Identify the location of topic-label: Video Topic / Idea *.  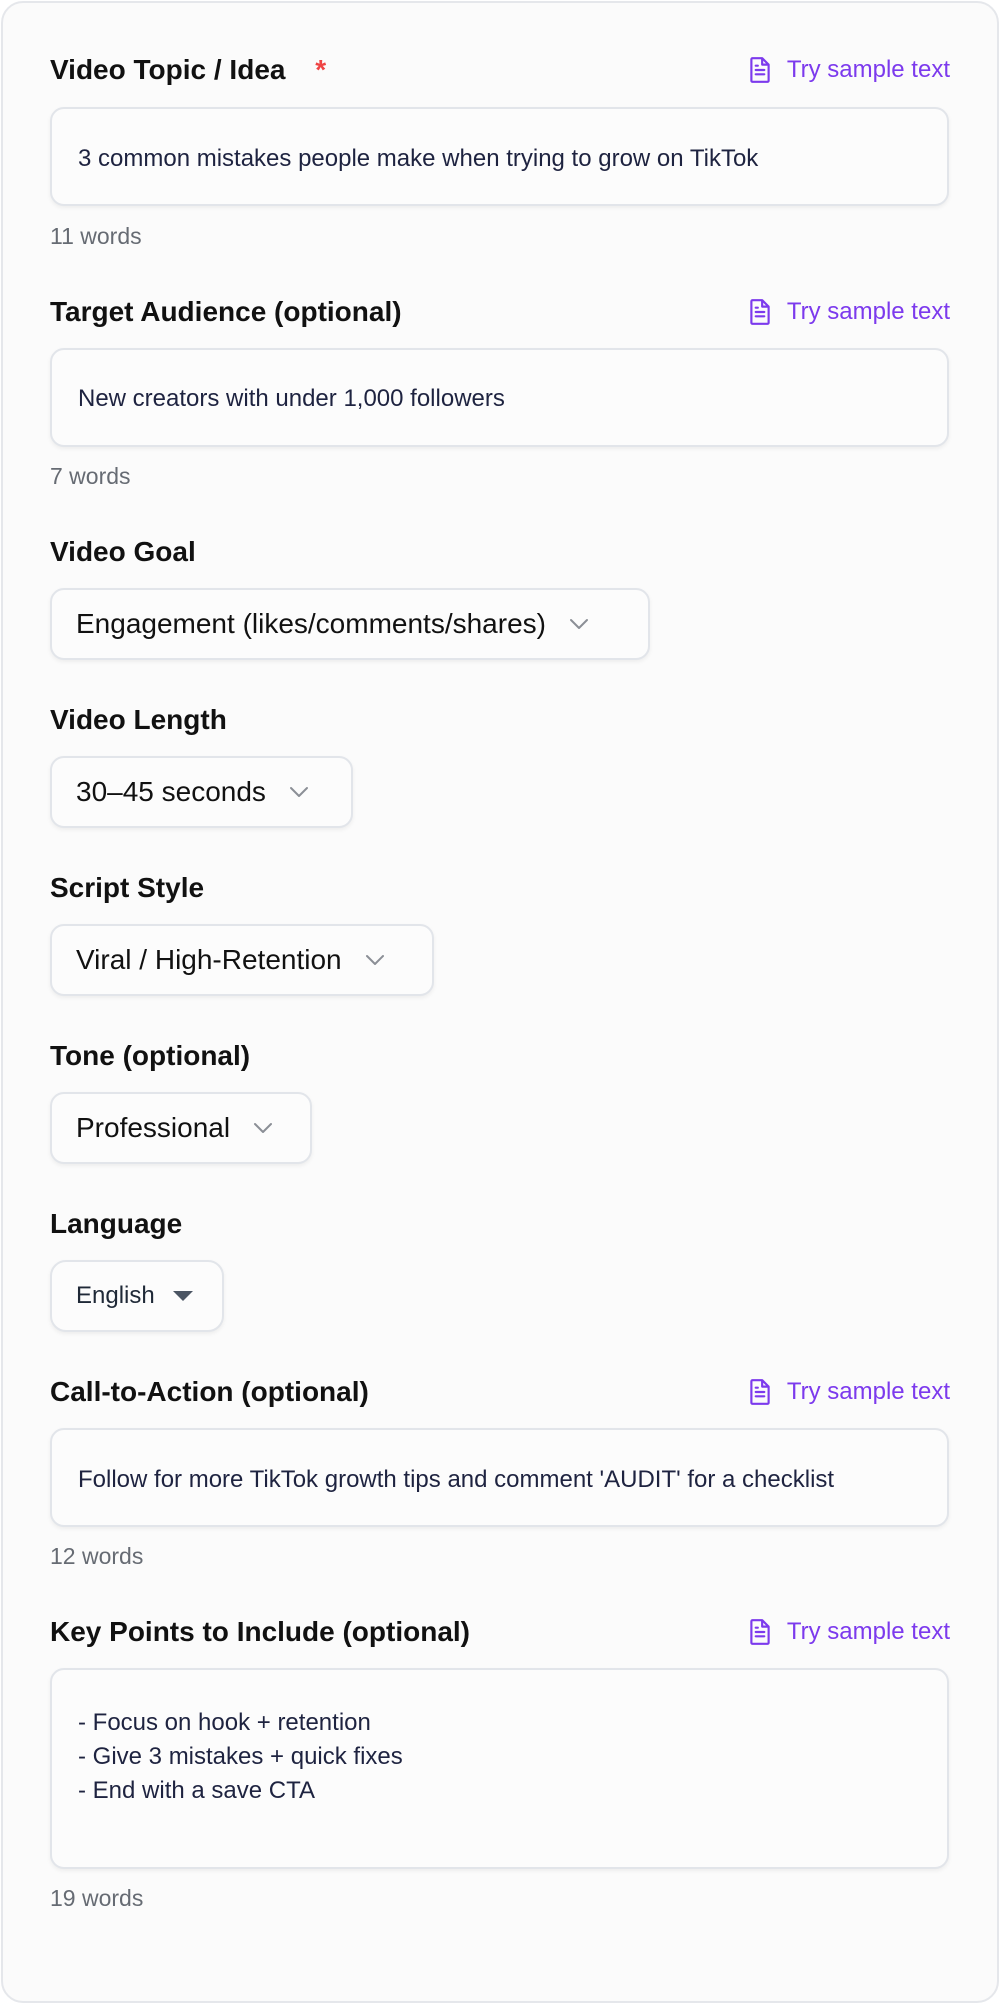
(188, 70).